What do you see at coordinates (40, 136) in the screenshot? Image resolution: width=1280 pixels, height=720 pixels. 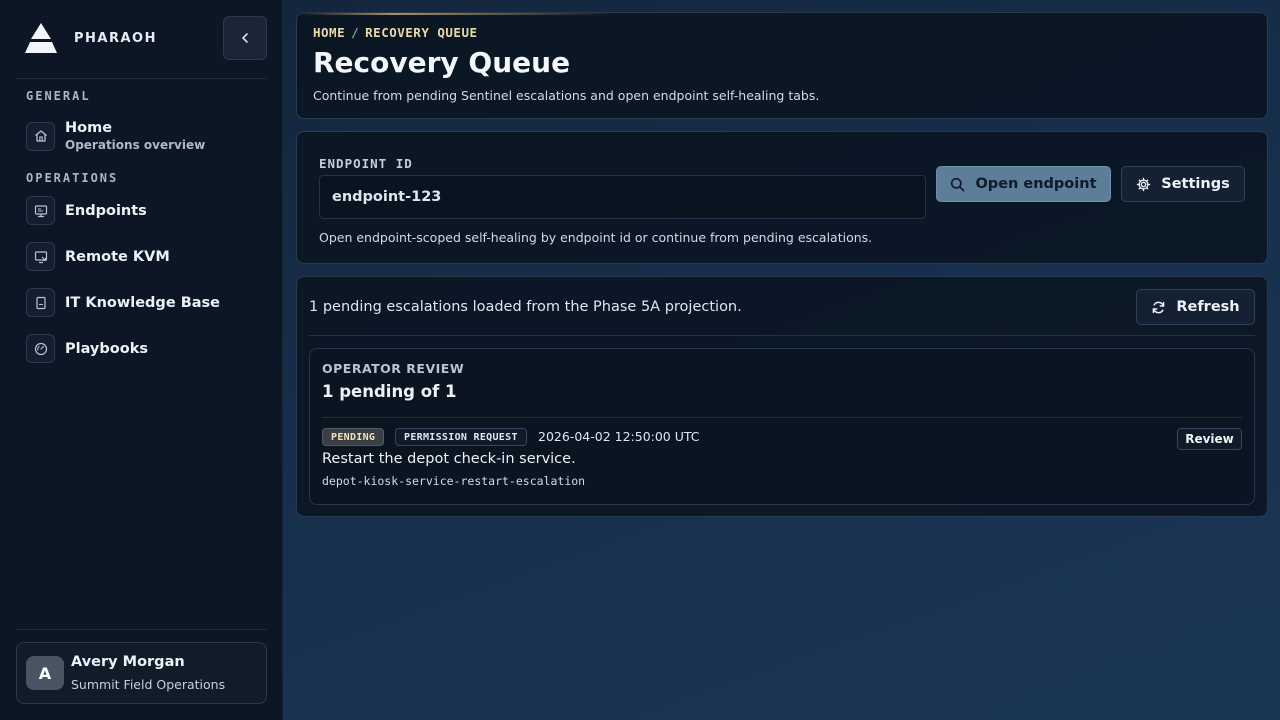 I see `home-icon` at bounding box center [40, 136].